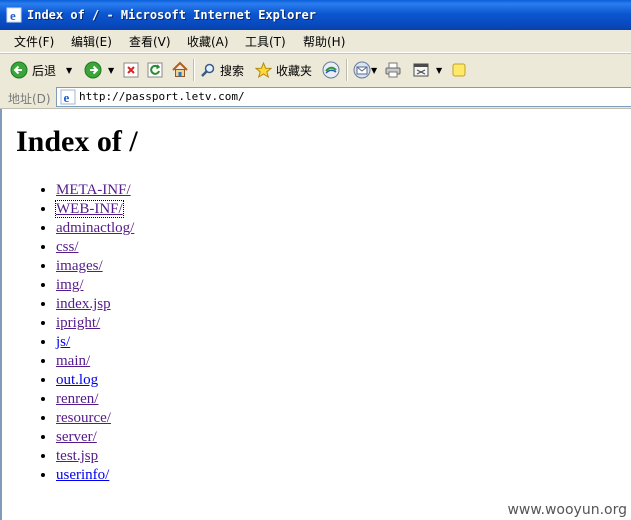 The height and width of the screenshot is (520, 631). Describe the element at coordinates (77, 380) in the screenshot. I see `directory-link: out.log` at that location.